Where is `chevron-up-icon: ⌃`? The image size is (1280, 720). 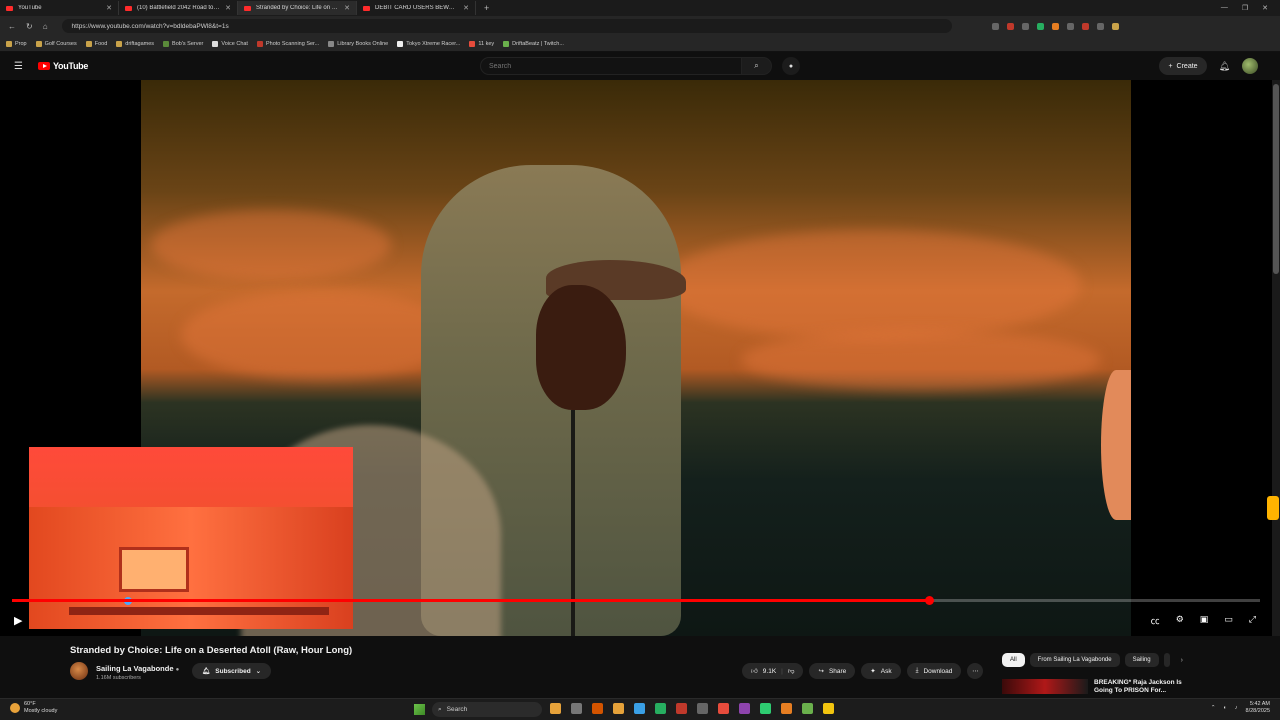
chevron-up-icon: ⌃ is located at coordinates (1213, 708).